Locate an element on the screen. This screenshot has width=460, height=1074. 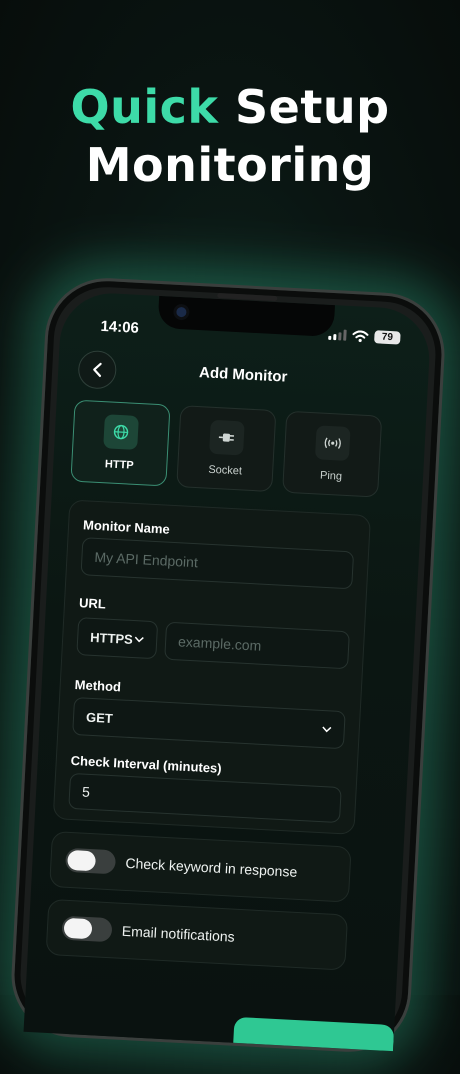
url-input: example.com is located at coordinates (257, 646).